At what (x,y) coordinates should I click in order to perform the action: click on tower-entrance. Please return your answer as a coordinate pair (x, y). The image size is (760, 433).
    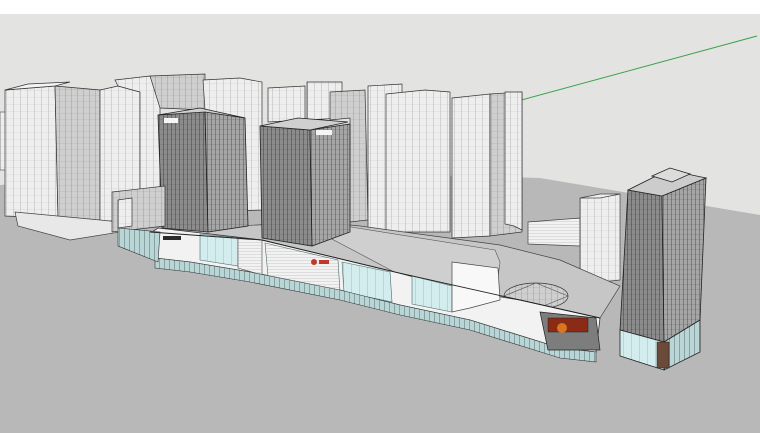
    Looking at the image, I should click on (663, 355).